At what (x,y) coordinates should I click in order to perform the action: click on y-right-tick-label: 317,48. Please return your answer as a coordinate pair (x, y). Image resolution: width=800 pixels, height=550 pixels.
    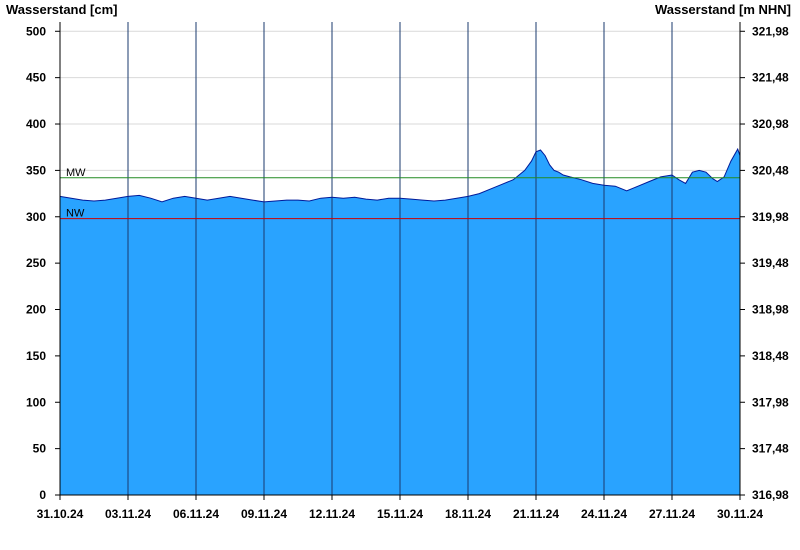
    Looking at the image, I should click on (770, 449).